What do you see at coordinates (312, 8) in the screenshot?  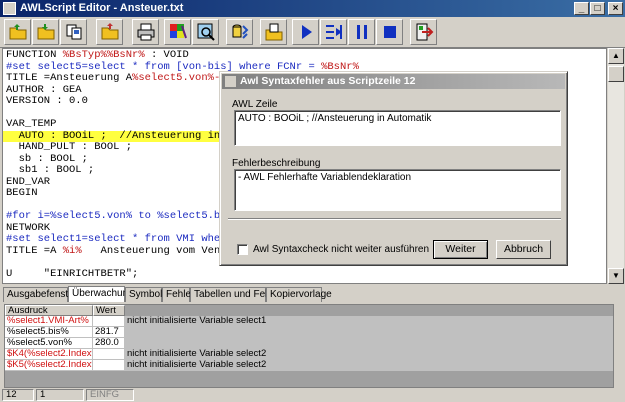 I see `title-bar: AWLScript Editor - Ansteuer.txt _ □ ×` at bounding box center [312, 8].